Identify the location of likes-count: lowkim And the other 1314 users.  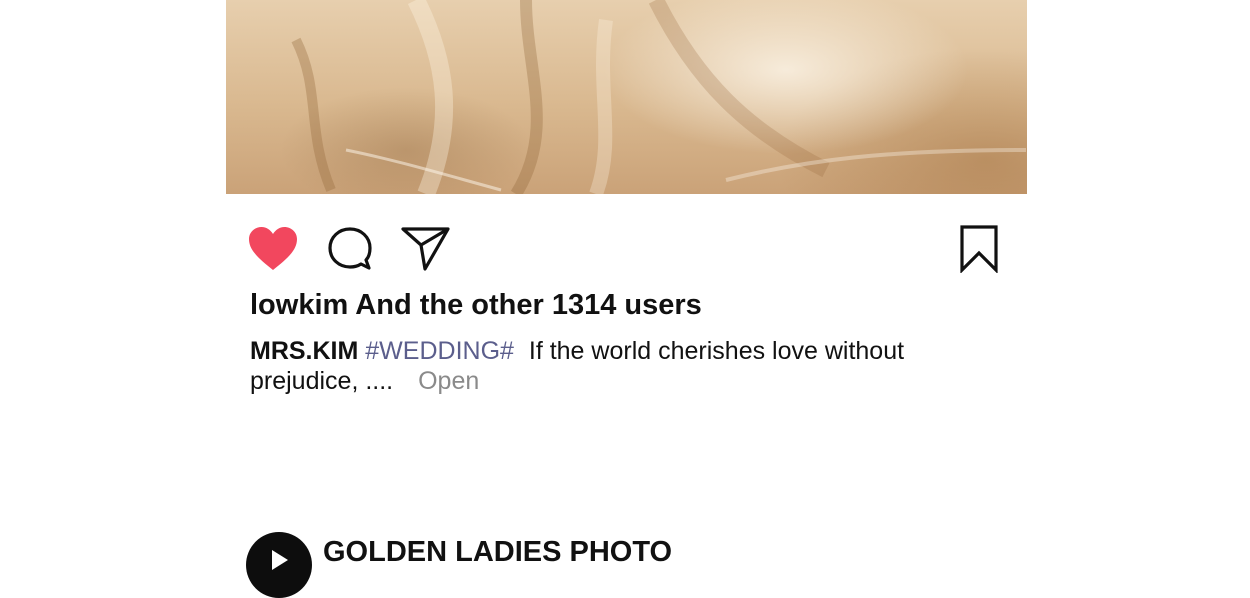
(476, 305).